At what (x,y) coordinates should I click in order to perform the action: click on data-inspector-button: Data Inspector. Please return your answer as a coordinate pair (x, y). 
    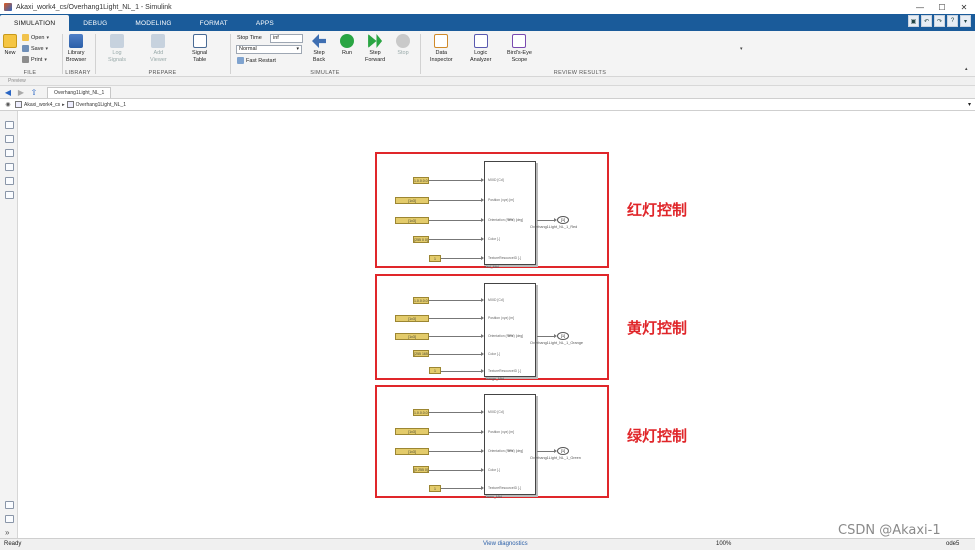
    Looking at the image, I should click on (441, 48).